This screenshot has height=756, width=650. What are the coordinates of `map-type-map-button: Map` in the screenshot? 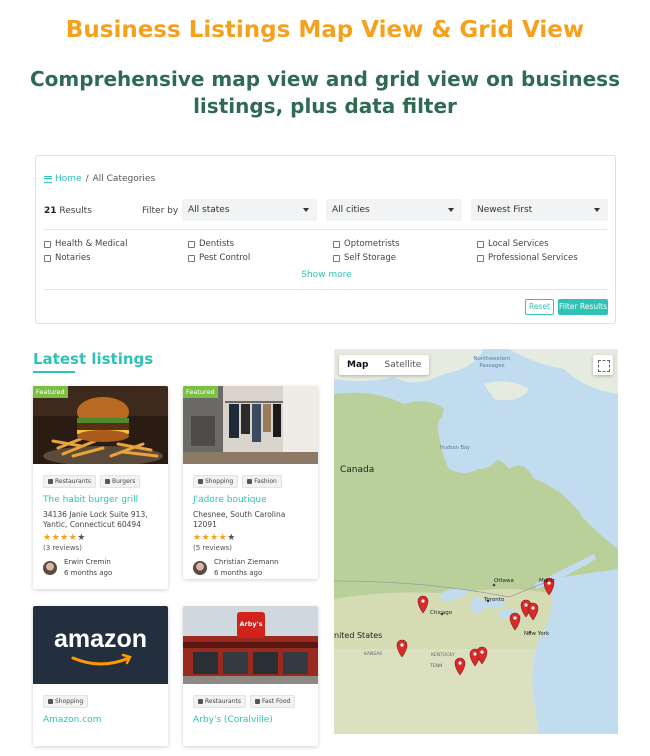 It's located at (357, 365).